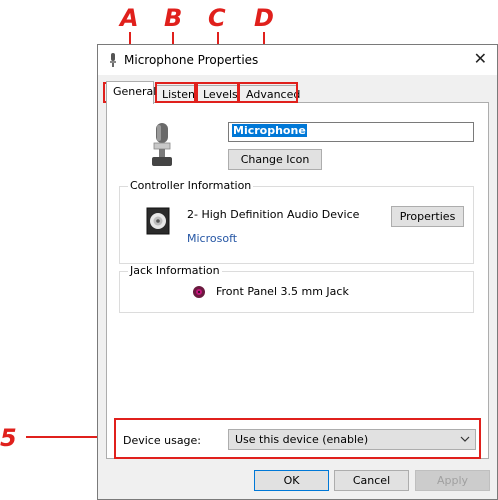 The image size is (498, 500). What do you see at coordinates (282, 291) in the screenshot?
I see `jack-information-value: Front Panel 3.5 mm Jack` at bounding box center [282, 291].